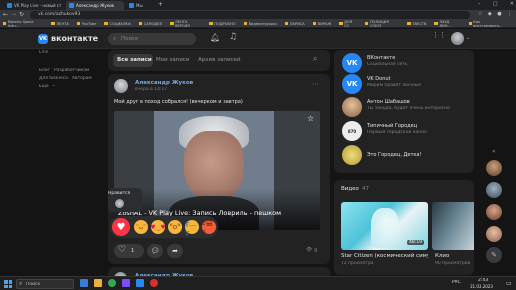 The image size is (516, 290). What do you see at coordinates (457, 38) in the screenshot?
I see `user-avatar` at bounding box center [457, 38].